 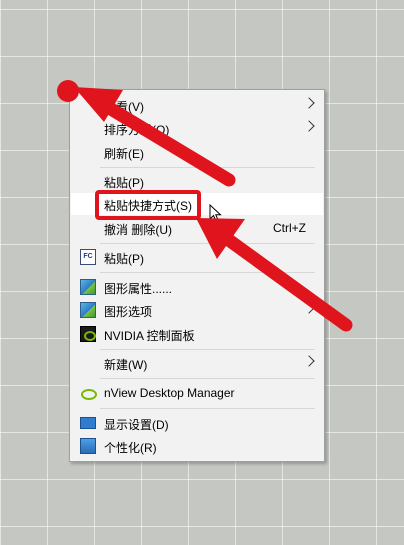 What do you see at coordinates (68, 91) in the screenshot?
I see `annotation-dot` at bounding box center [68, 91].